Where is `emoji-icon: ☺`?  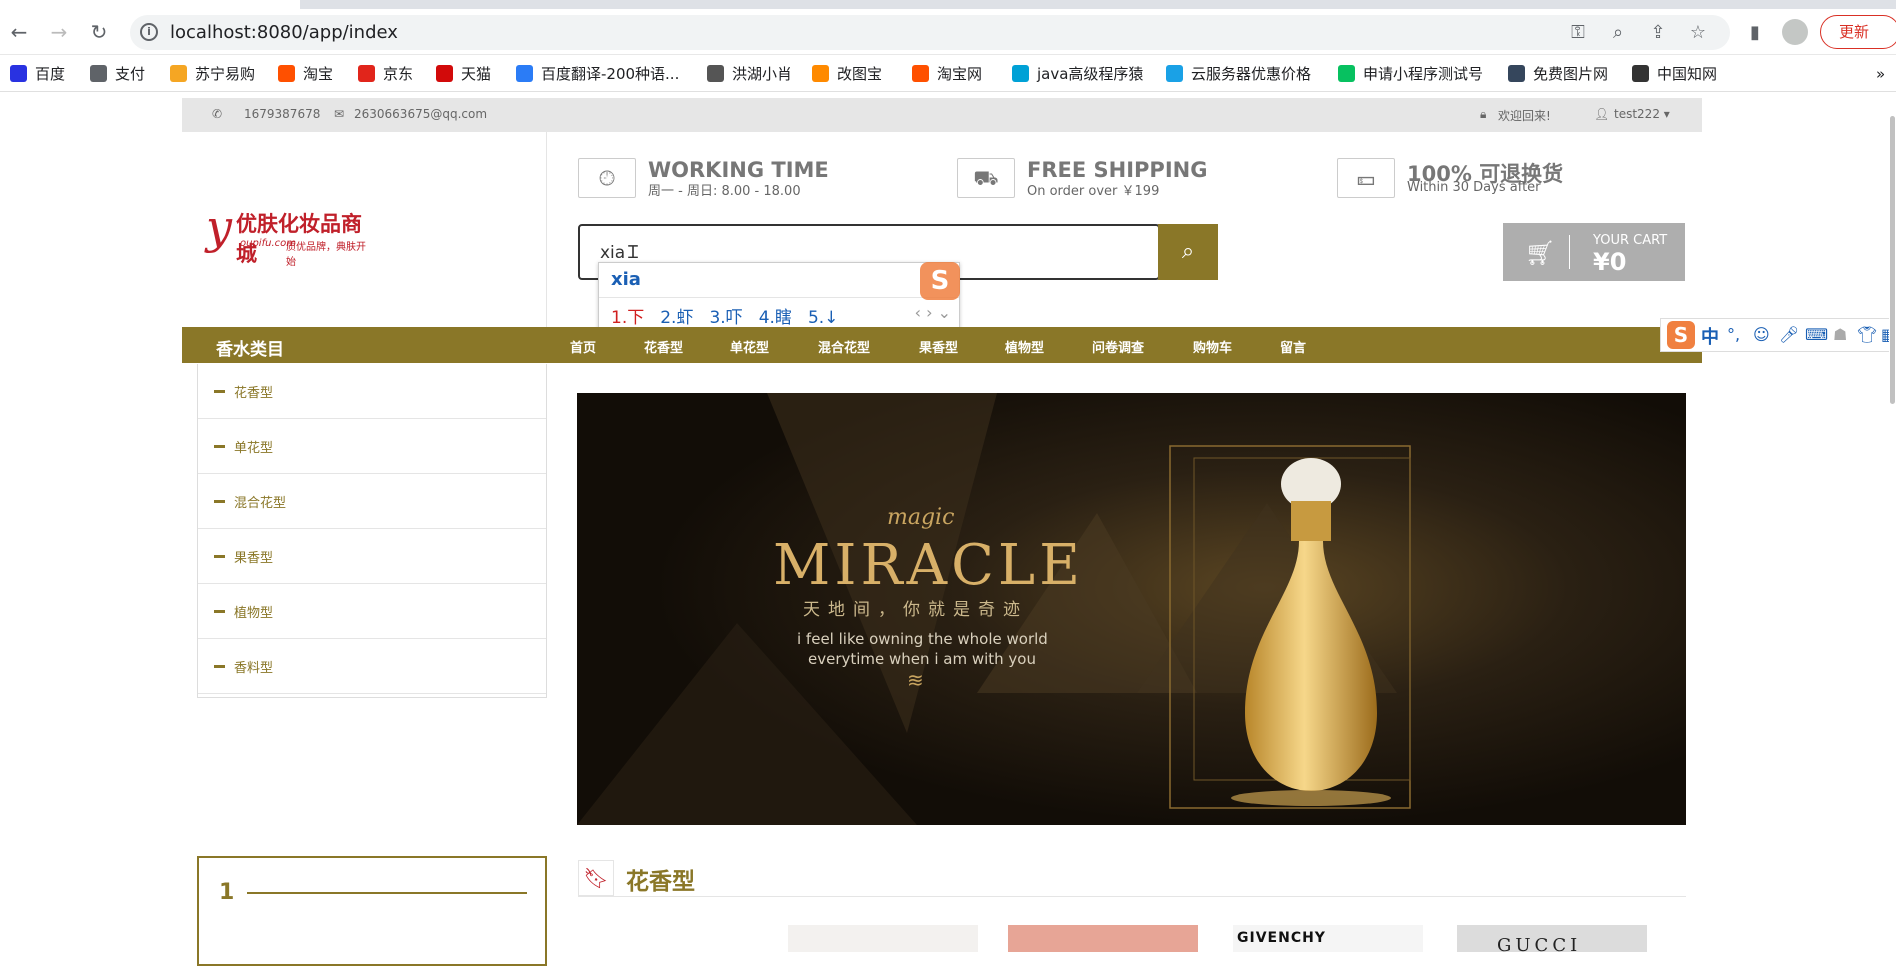
emoji-icon: ☺ is located at coordinates (1761, 334).